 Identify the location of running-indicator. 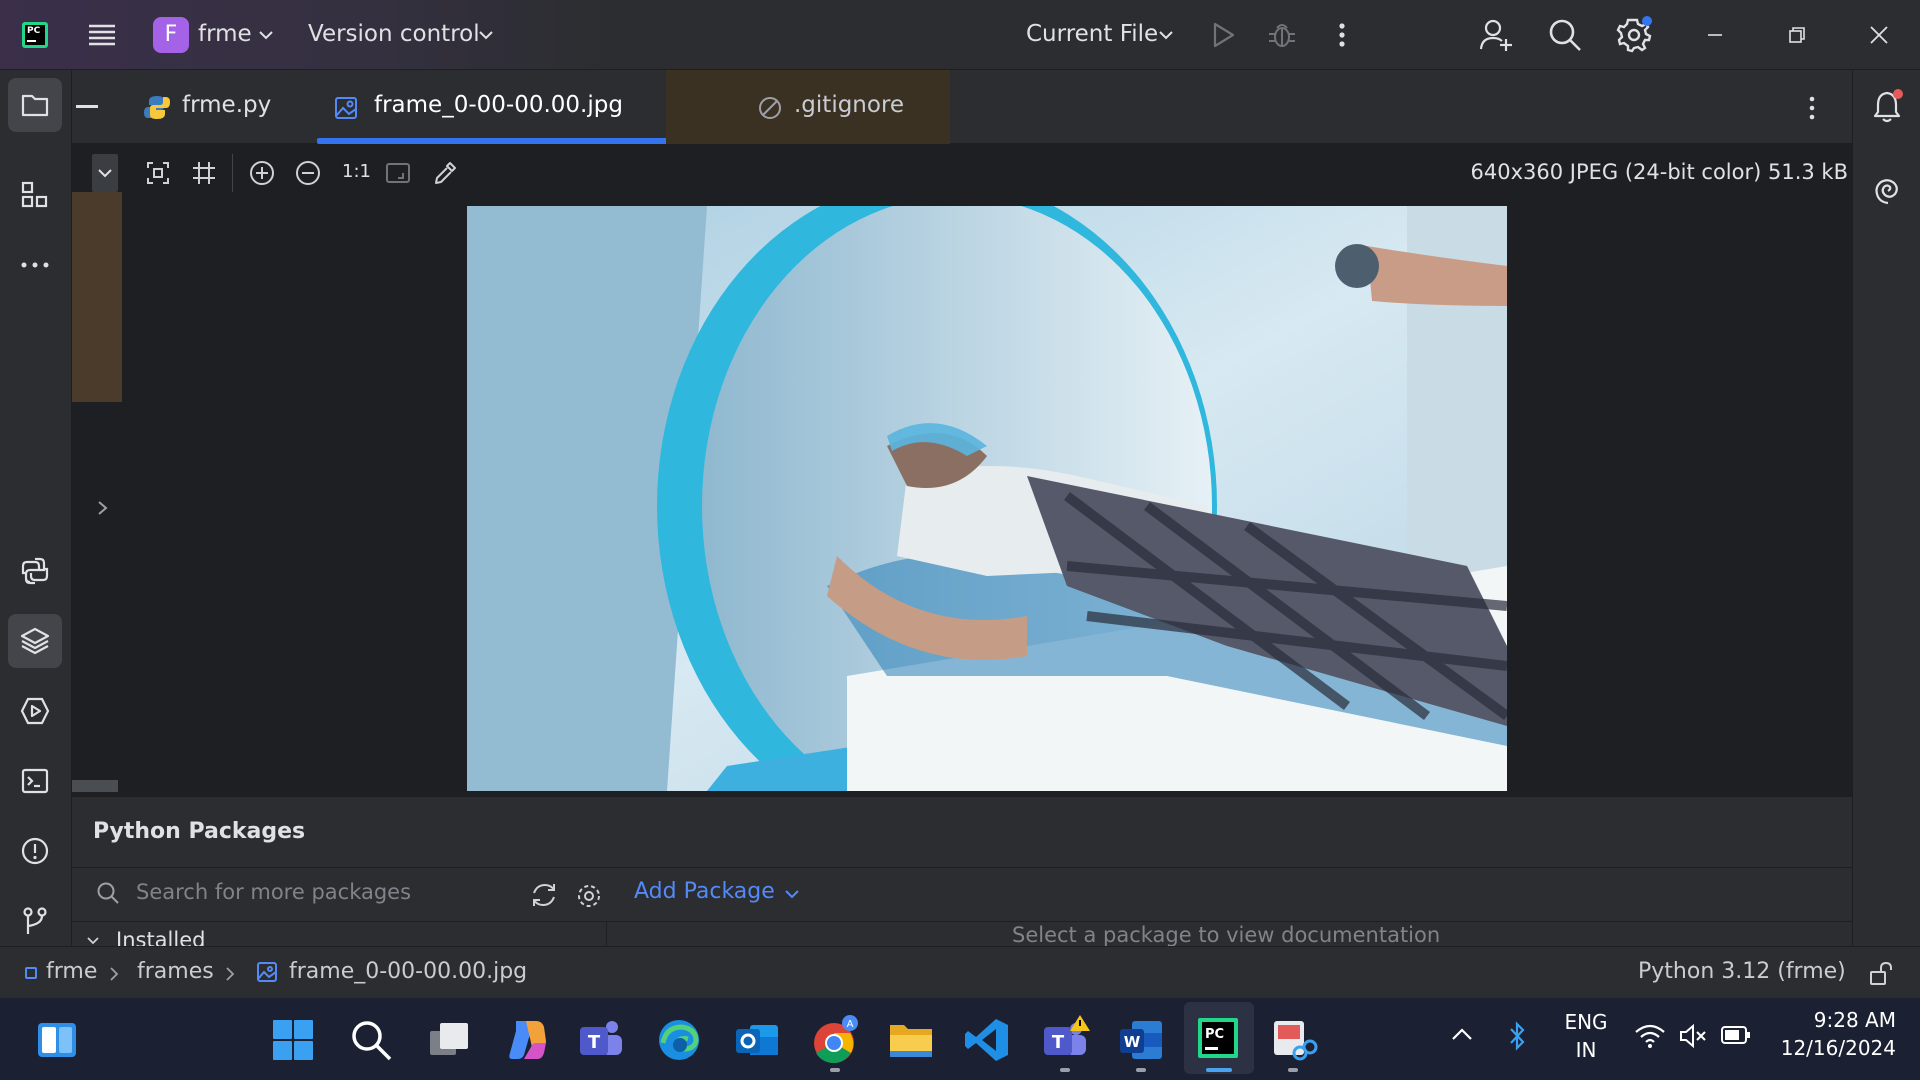
(1141, 1070).